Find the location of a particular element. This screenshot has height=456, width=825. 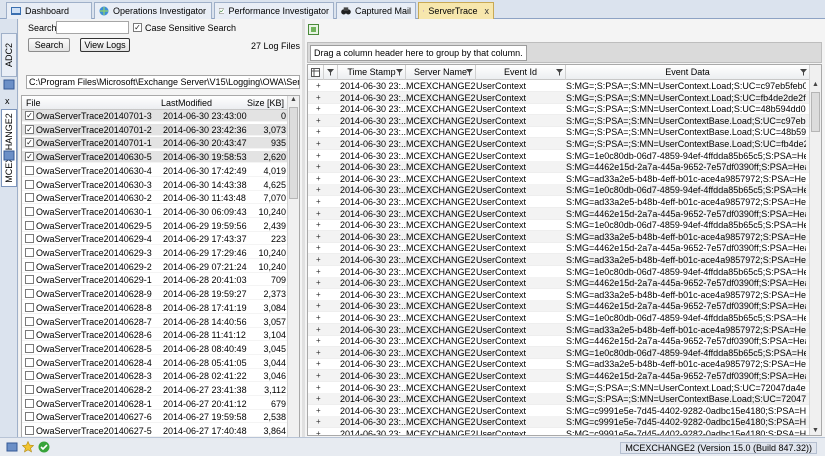

tab-servertrace: ServerTrace x is located at coordinates (456, 10).